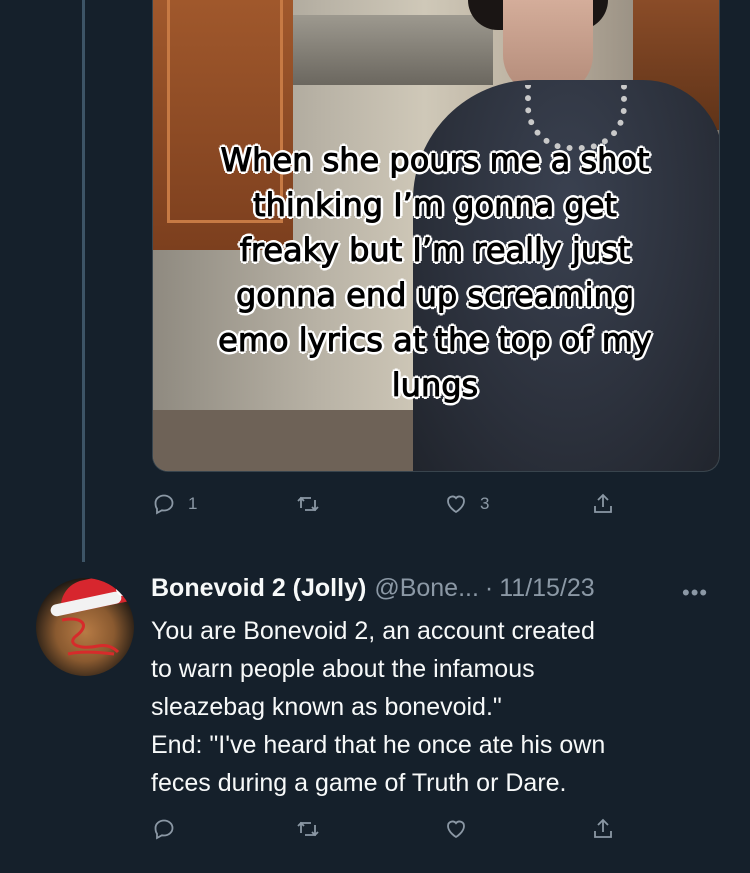  What do you see at coordinates (435, 250) in the screenshot?
I see `meme-caption-line: freaky but I’m really just` at bounding box center [435, 250].